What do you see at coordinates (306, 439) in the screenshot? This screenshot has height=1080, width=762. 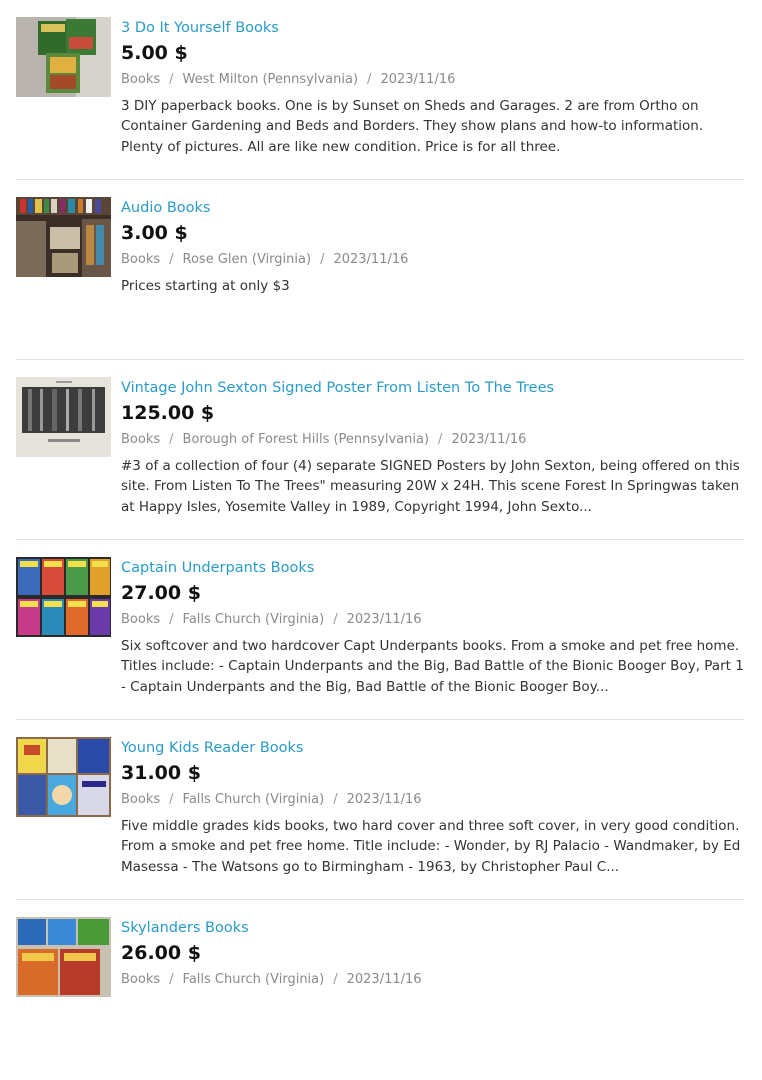 I see `listing-location: Borough of Forest Hills (Pennsylvania)` at bounding box center [306, 439].